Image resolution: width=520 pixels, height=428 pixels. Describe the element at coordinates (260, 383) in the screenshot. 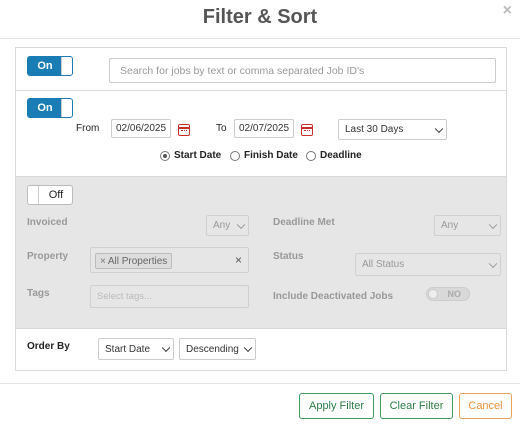

I see `footer-divider` at that location.